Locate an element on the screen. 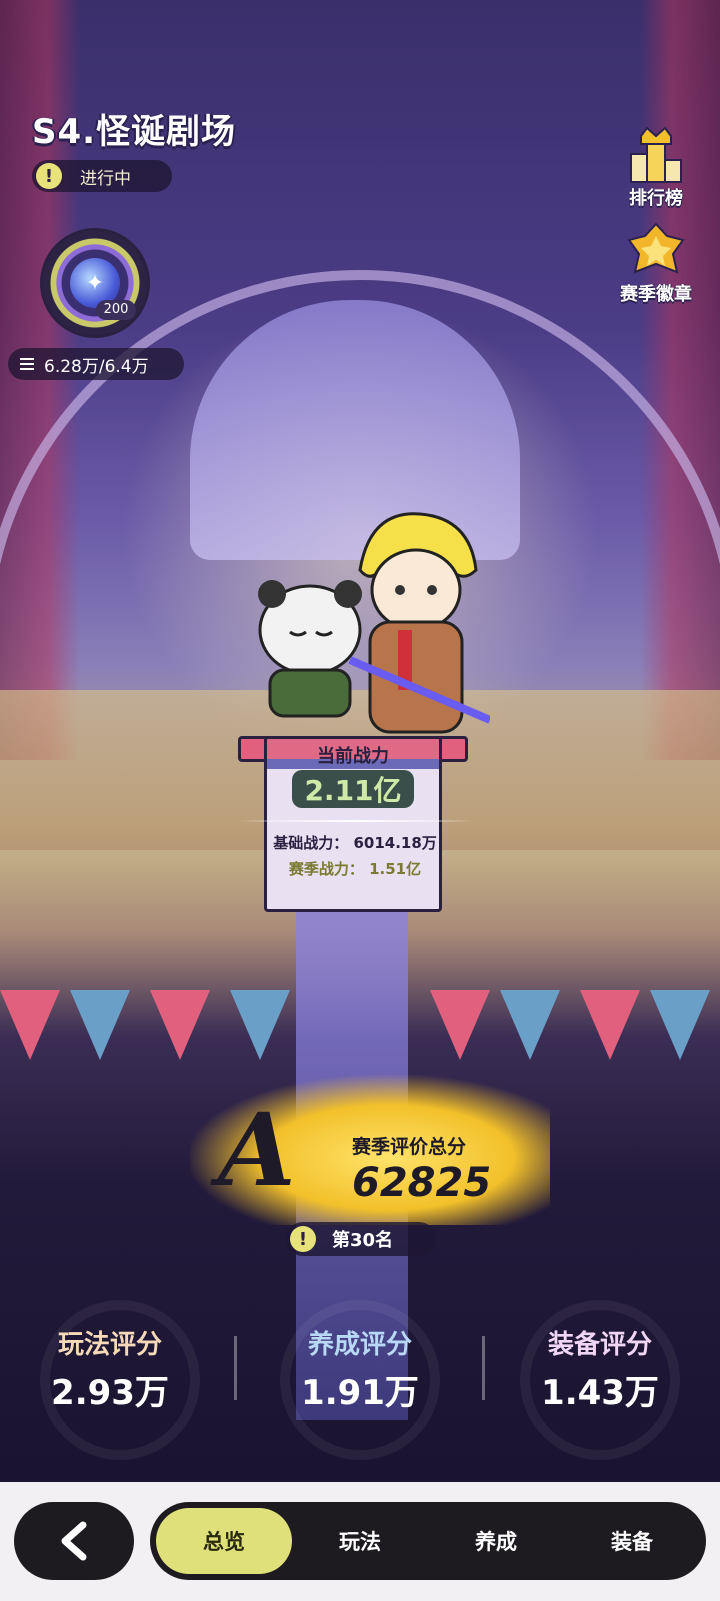 The height and width of the screenshot is (1601, 720). leaderboard-label: 排行榜 is located at coordinates (656, 198).